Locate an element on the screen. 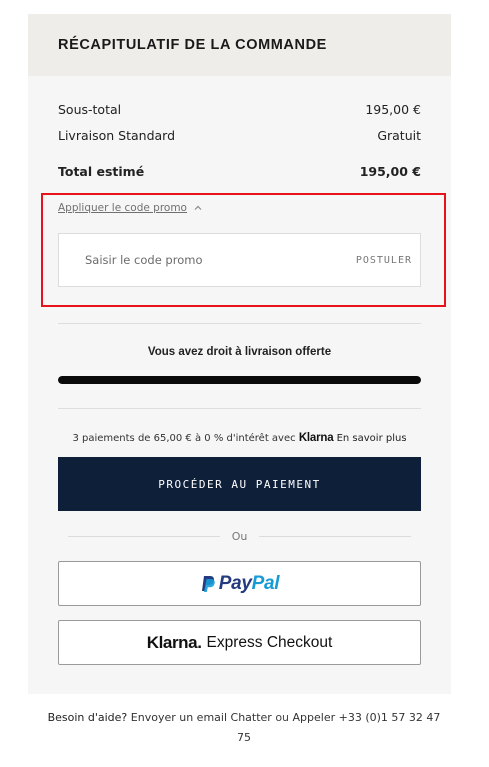 The height and width of the screenshot is (767, 489). promo-apply-button: POSTULER is located at coordinates (384, 260).